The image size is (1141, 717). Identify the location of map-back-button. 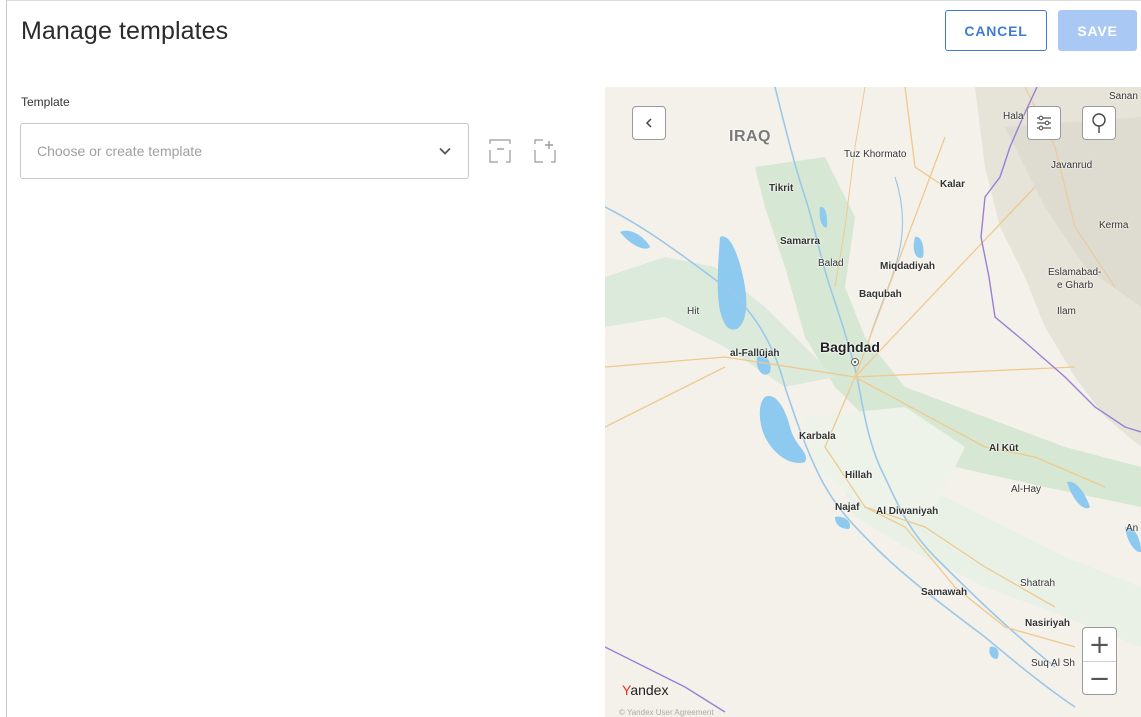
(649, 123).